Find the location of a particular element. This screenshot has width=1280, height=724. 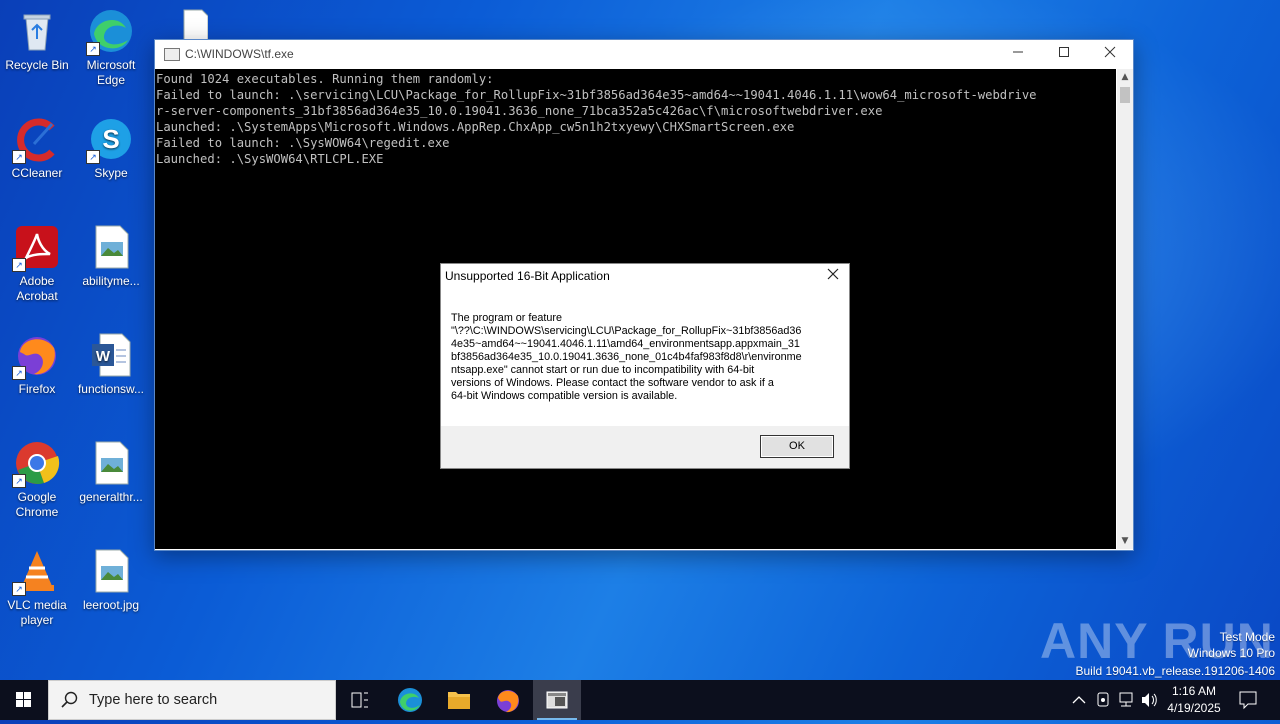

acrobat-icon: ↗ is located at coordinates (36, 248).